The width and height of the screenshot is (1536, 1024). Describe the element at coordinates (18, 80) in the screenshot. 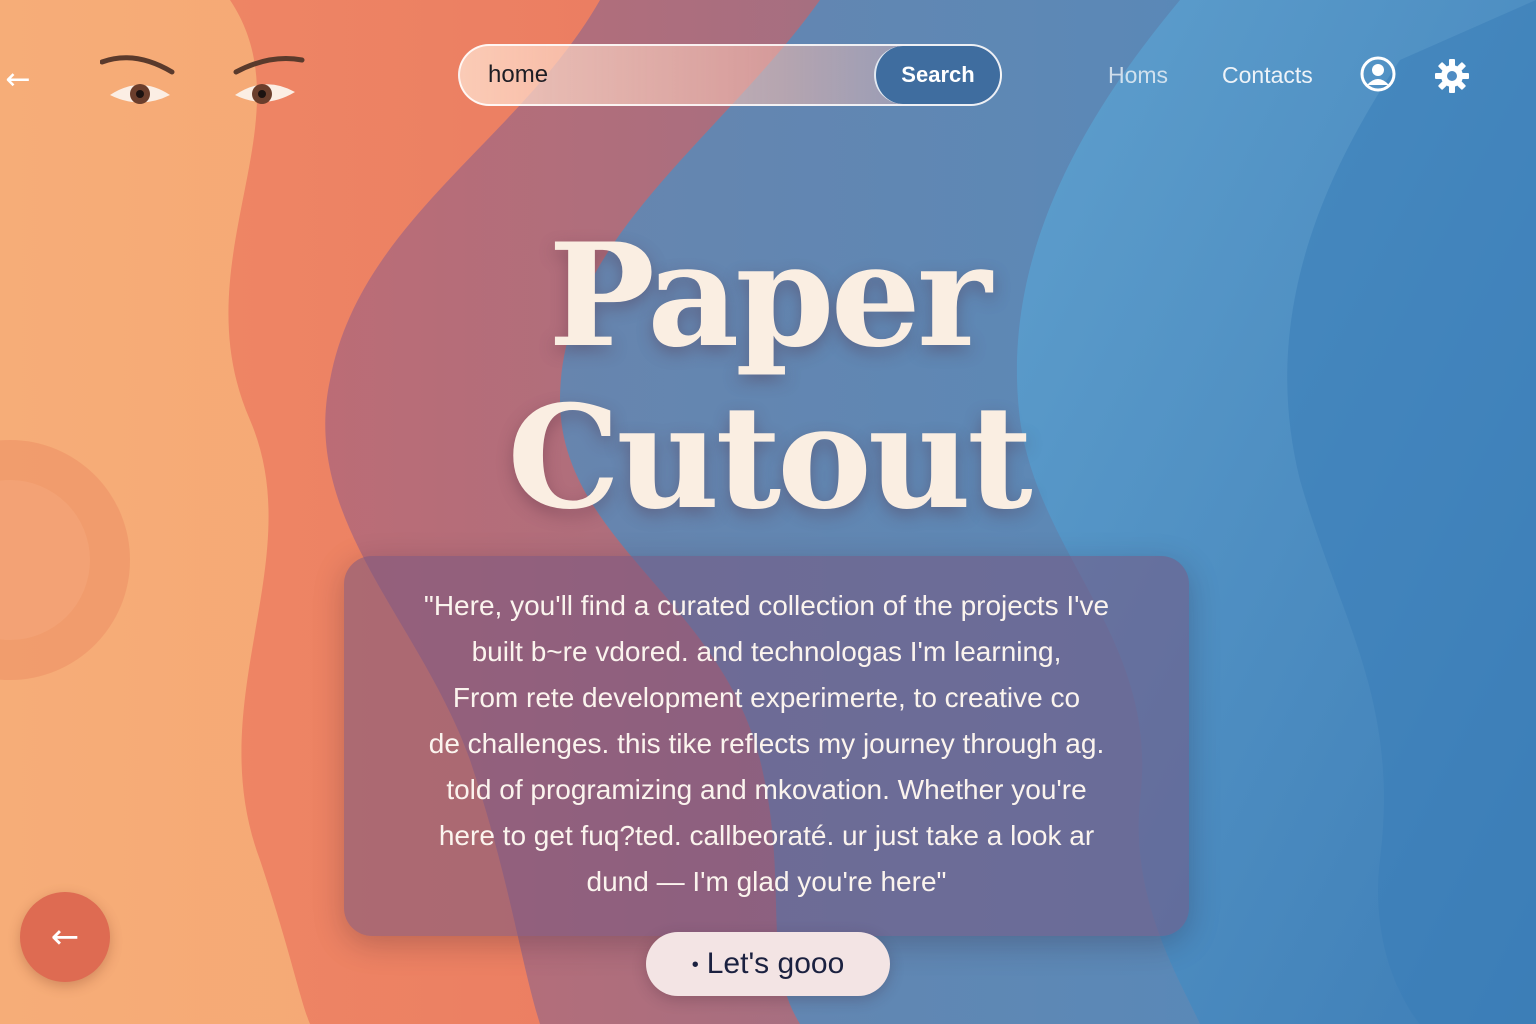

I see `back-arrow-icon: ←` at that location.